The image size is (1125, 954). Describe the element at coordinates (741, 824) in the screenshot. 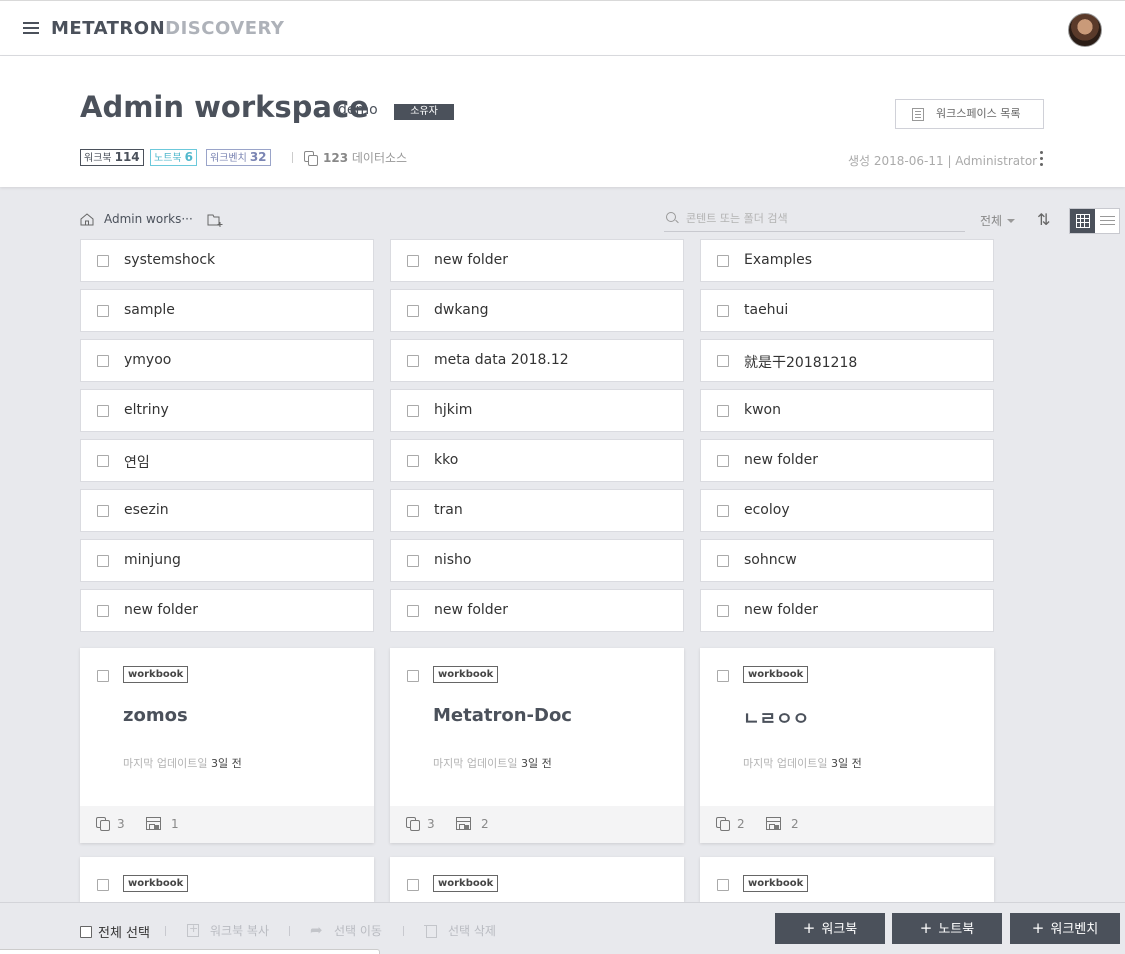

I see `datasource-count: 2` at that location.